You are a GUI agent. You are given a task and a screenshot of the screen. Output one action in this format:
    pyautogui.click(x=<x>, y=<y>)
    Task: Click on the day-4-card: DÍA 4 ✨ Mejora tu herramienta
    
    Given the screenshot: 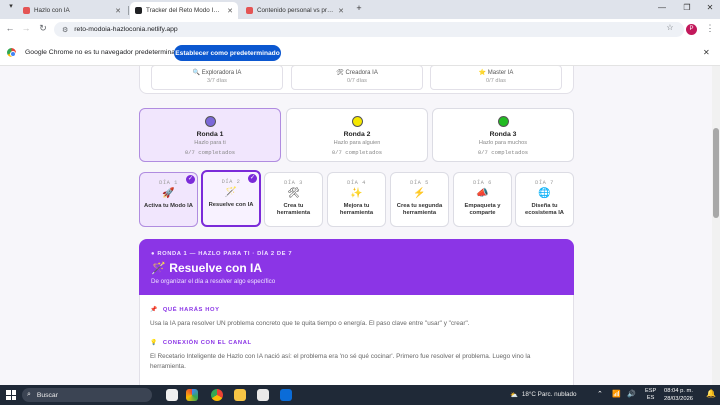 What is the action you would take?
    pyautogui.click(x=356, y=199)
    